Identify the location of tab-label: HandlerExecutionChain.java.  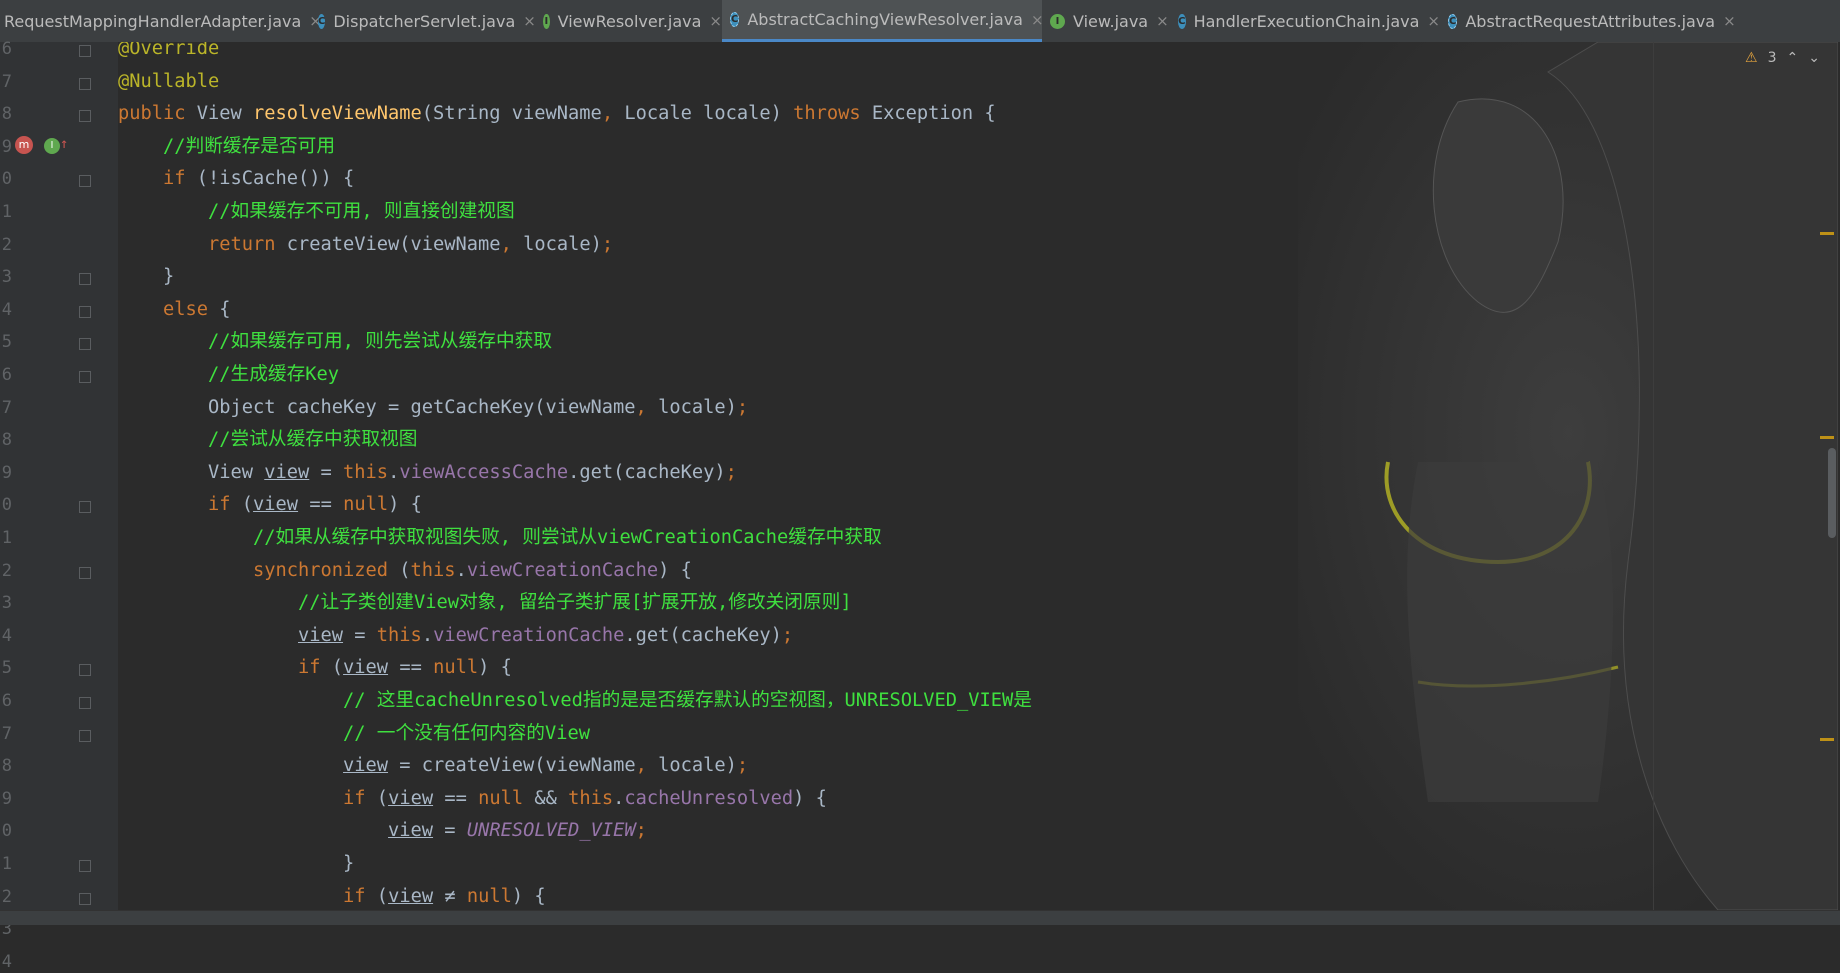
(1306, 21).